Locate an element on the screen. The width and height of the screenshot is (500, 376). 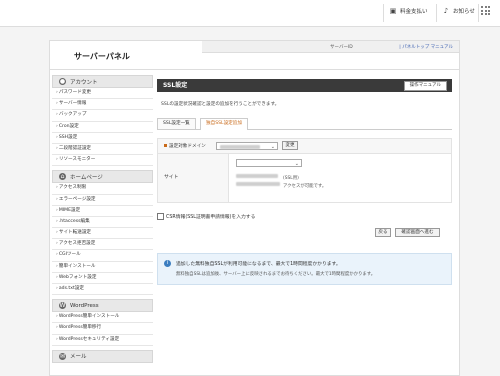
sidebar-item: WordPressセキュリティ設定 is located at coordinates (102, 340).